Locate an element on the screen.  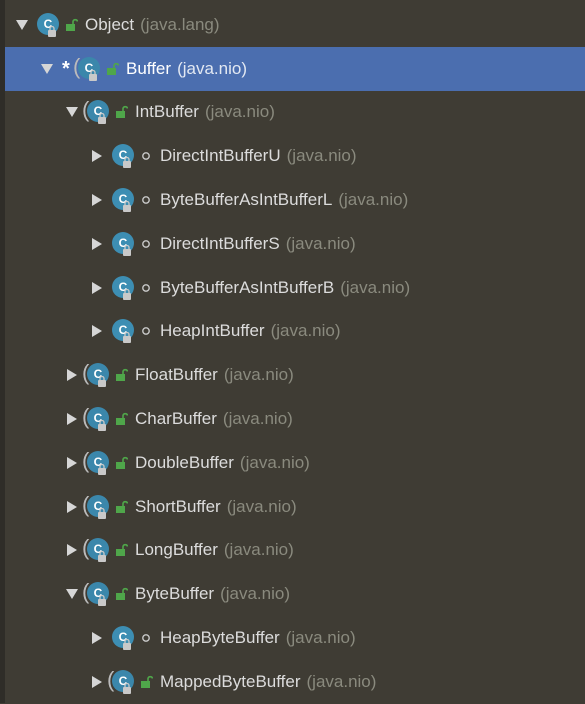
class-name: ByteBuffer is located at coordinates (175, 594).